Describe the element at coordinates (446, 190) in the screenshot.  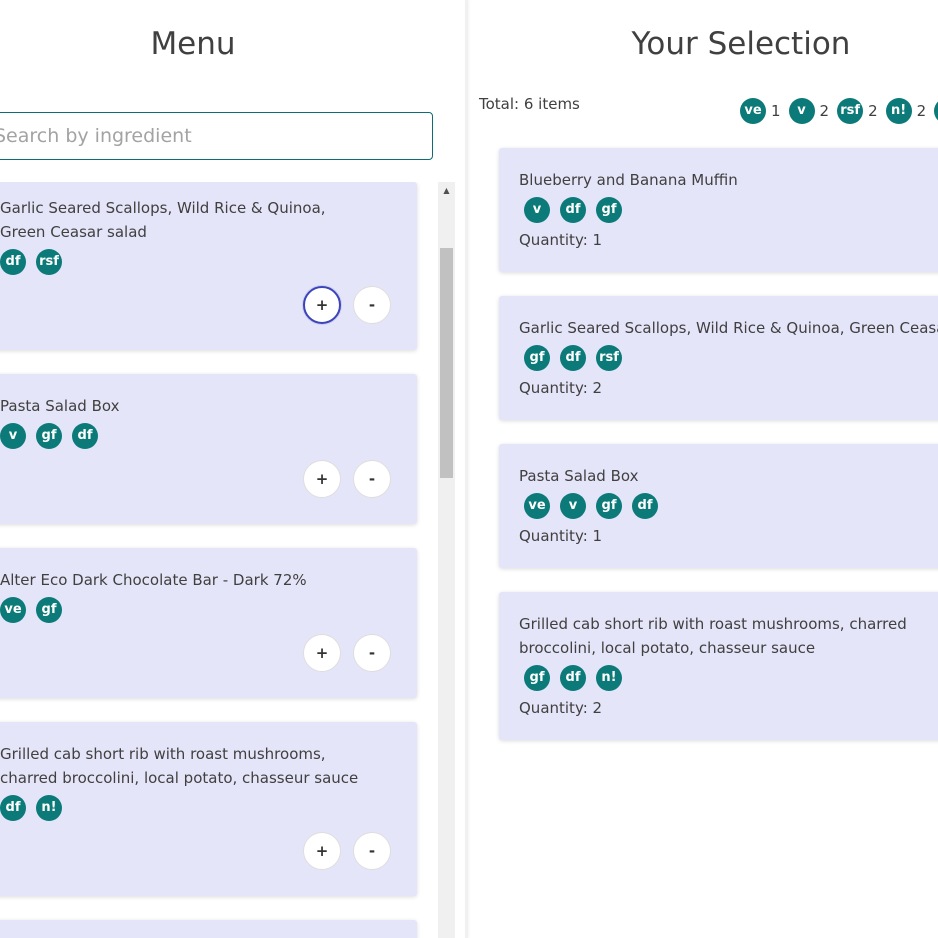
I see `scroll-up-arrow-icon: ▲` at that location.